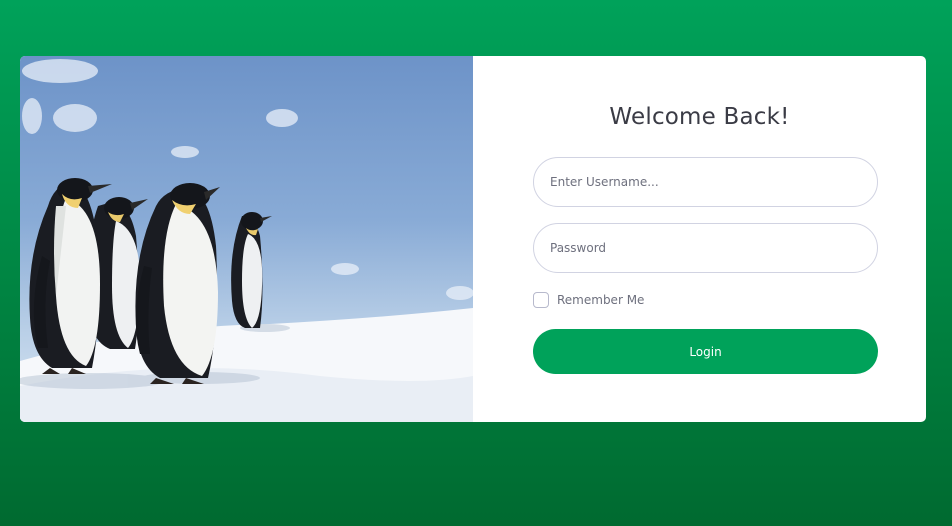 The height and width of the screenshot is (526, 952). Describe the element at coordinates (251, 270) in the screenshot. I see `penguin-right` at that location.